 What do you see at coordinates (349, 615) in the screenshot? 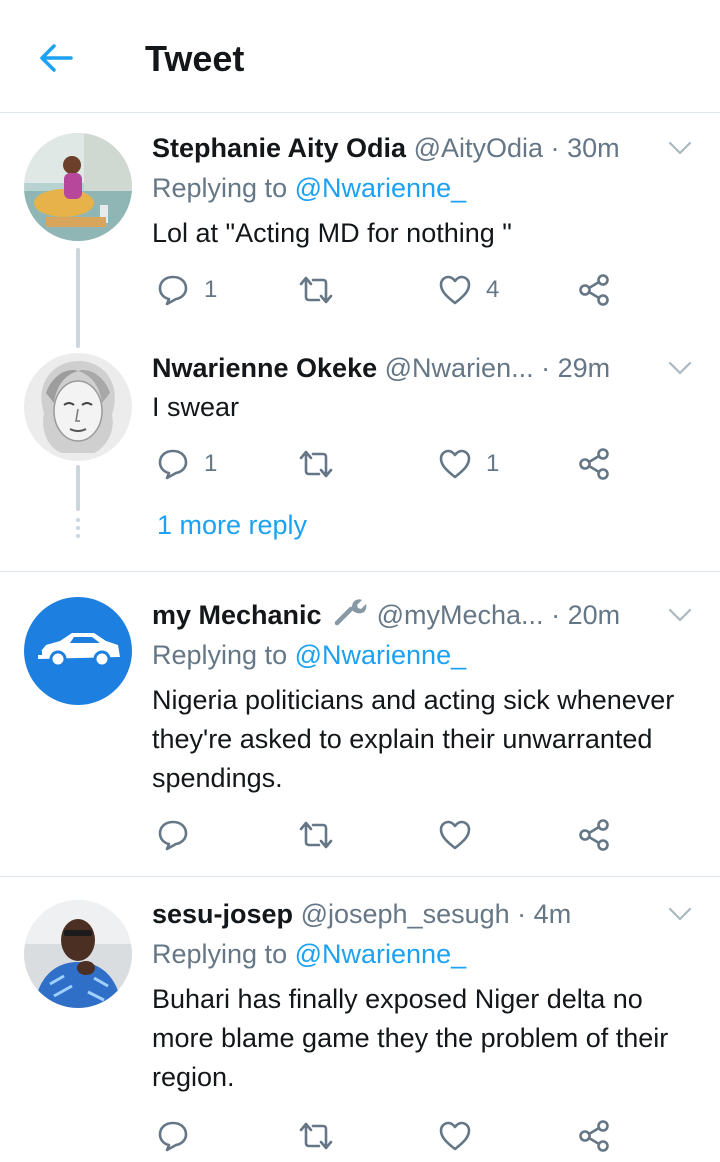
I see `wrench-icon` at bounding box center [349, 615].